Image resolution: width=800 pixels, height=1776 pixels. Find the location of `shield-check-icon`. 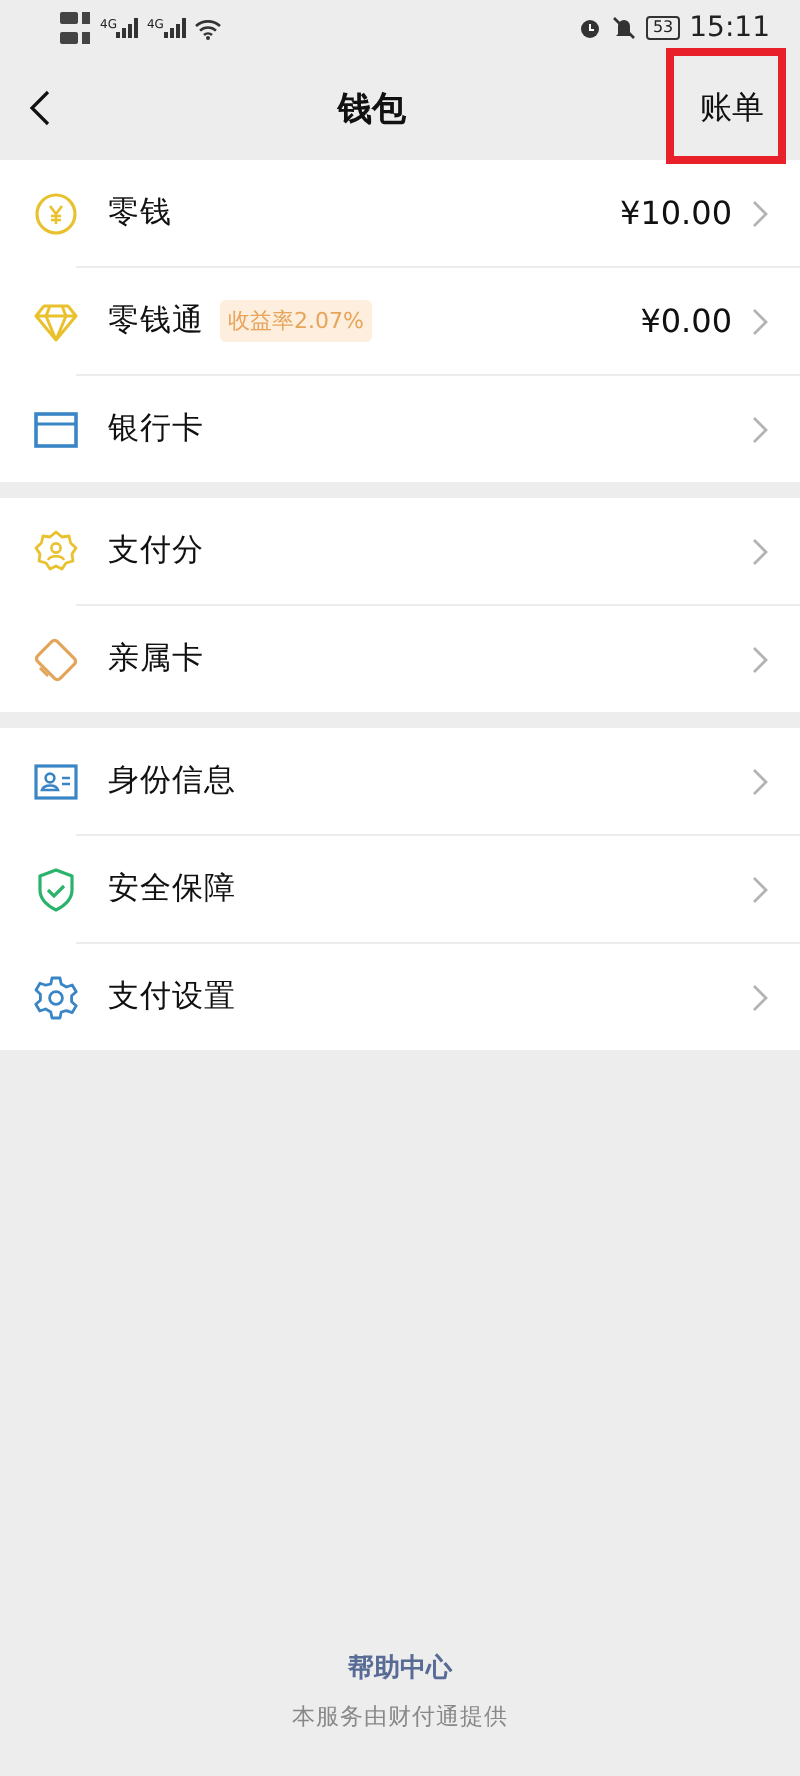

shield-check-icon is located at coordinates (56, 889).